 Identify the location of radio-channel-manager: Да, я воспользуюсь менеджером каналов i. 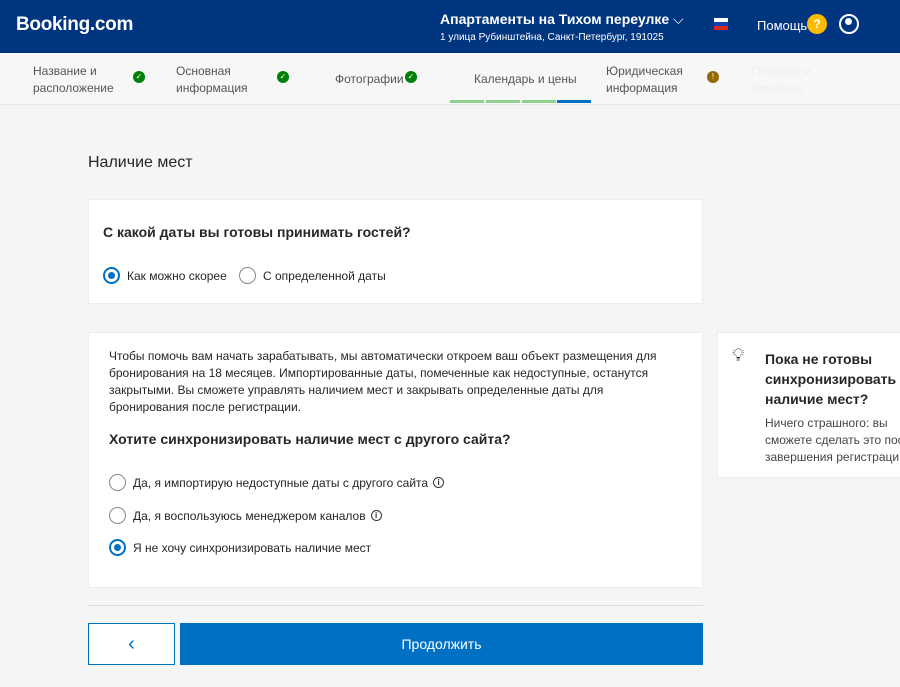
(245, 515).